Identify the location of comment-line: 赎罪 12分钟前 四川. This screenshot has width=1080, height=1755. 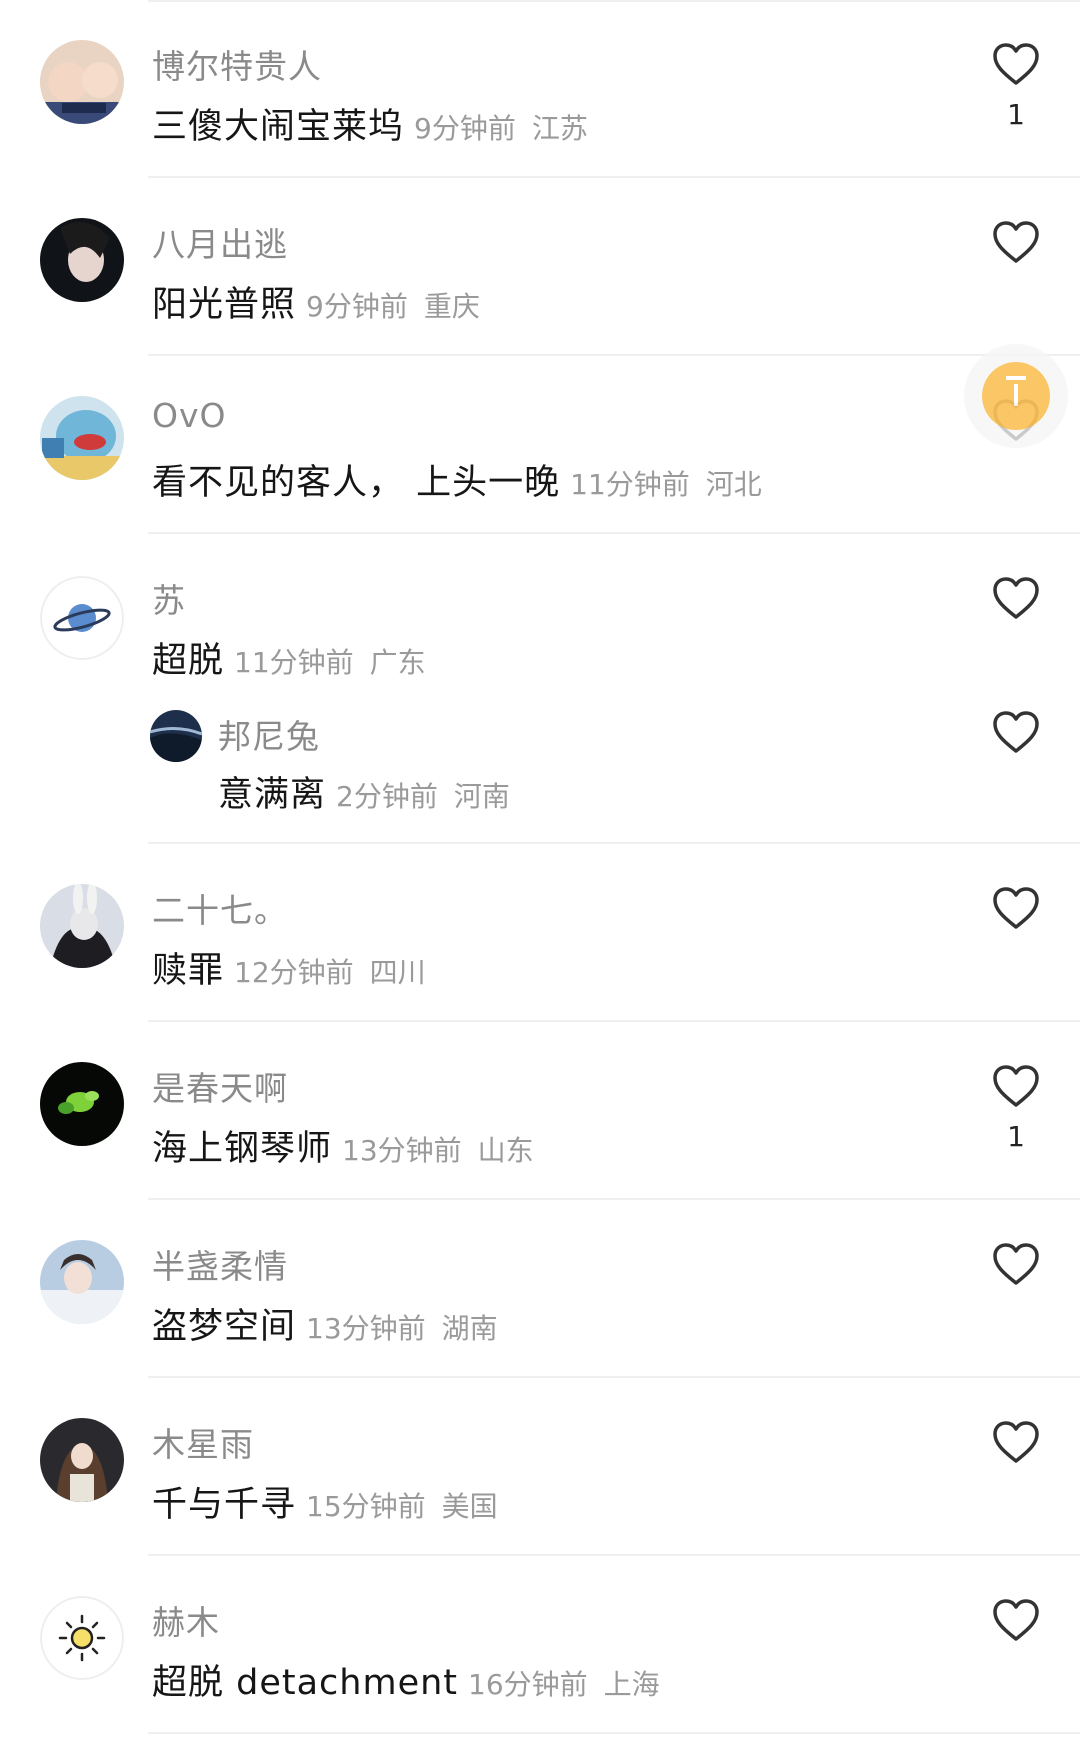
(289, 967).